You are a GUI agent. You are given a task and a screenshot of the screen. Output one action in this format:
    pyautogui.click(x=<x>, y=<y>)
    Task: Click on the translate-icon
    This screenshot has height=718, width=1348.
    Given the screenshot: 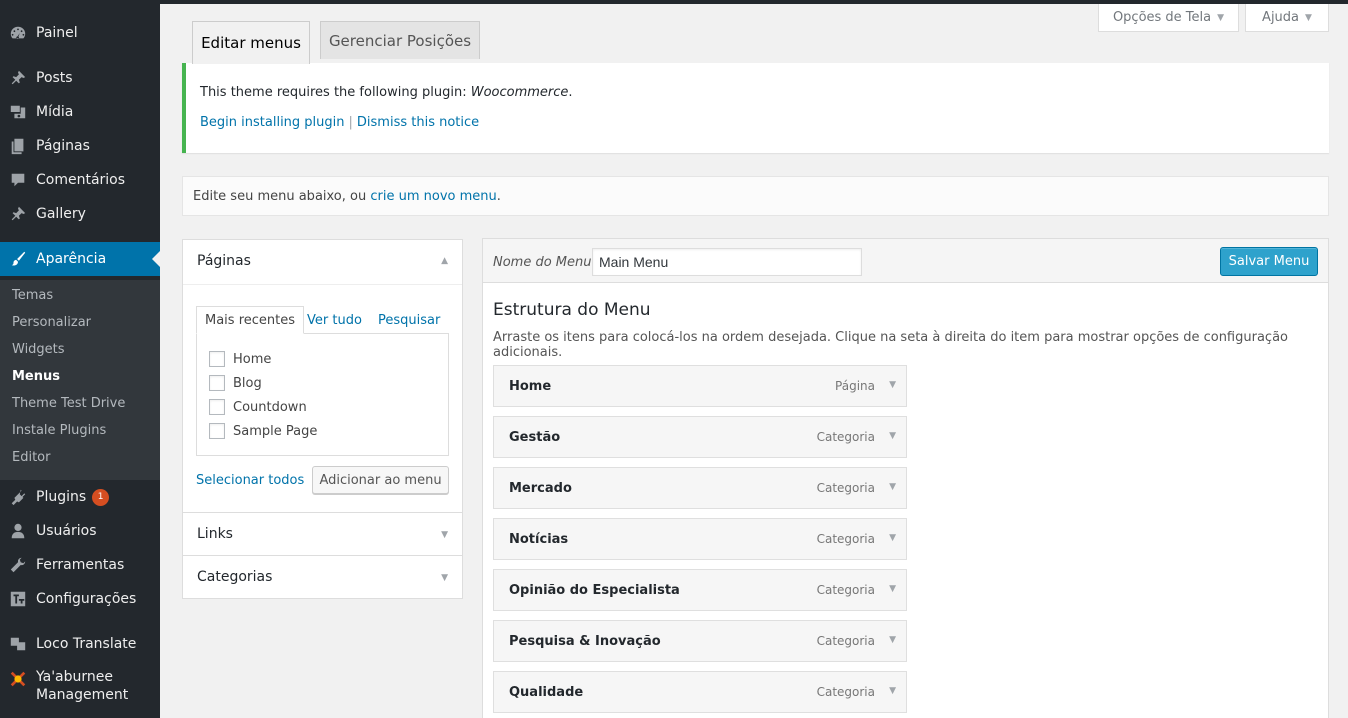 What is the action you would take?
    pyautogui.click(x=18, y=644)
    